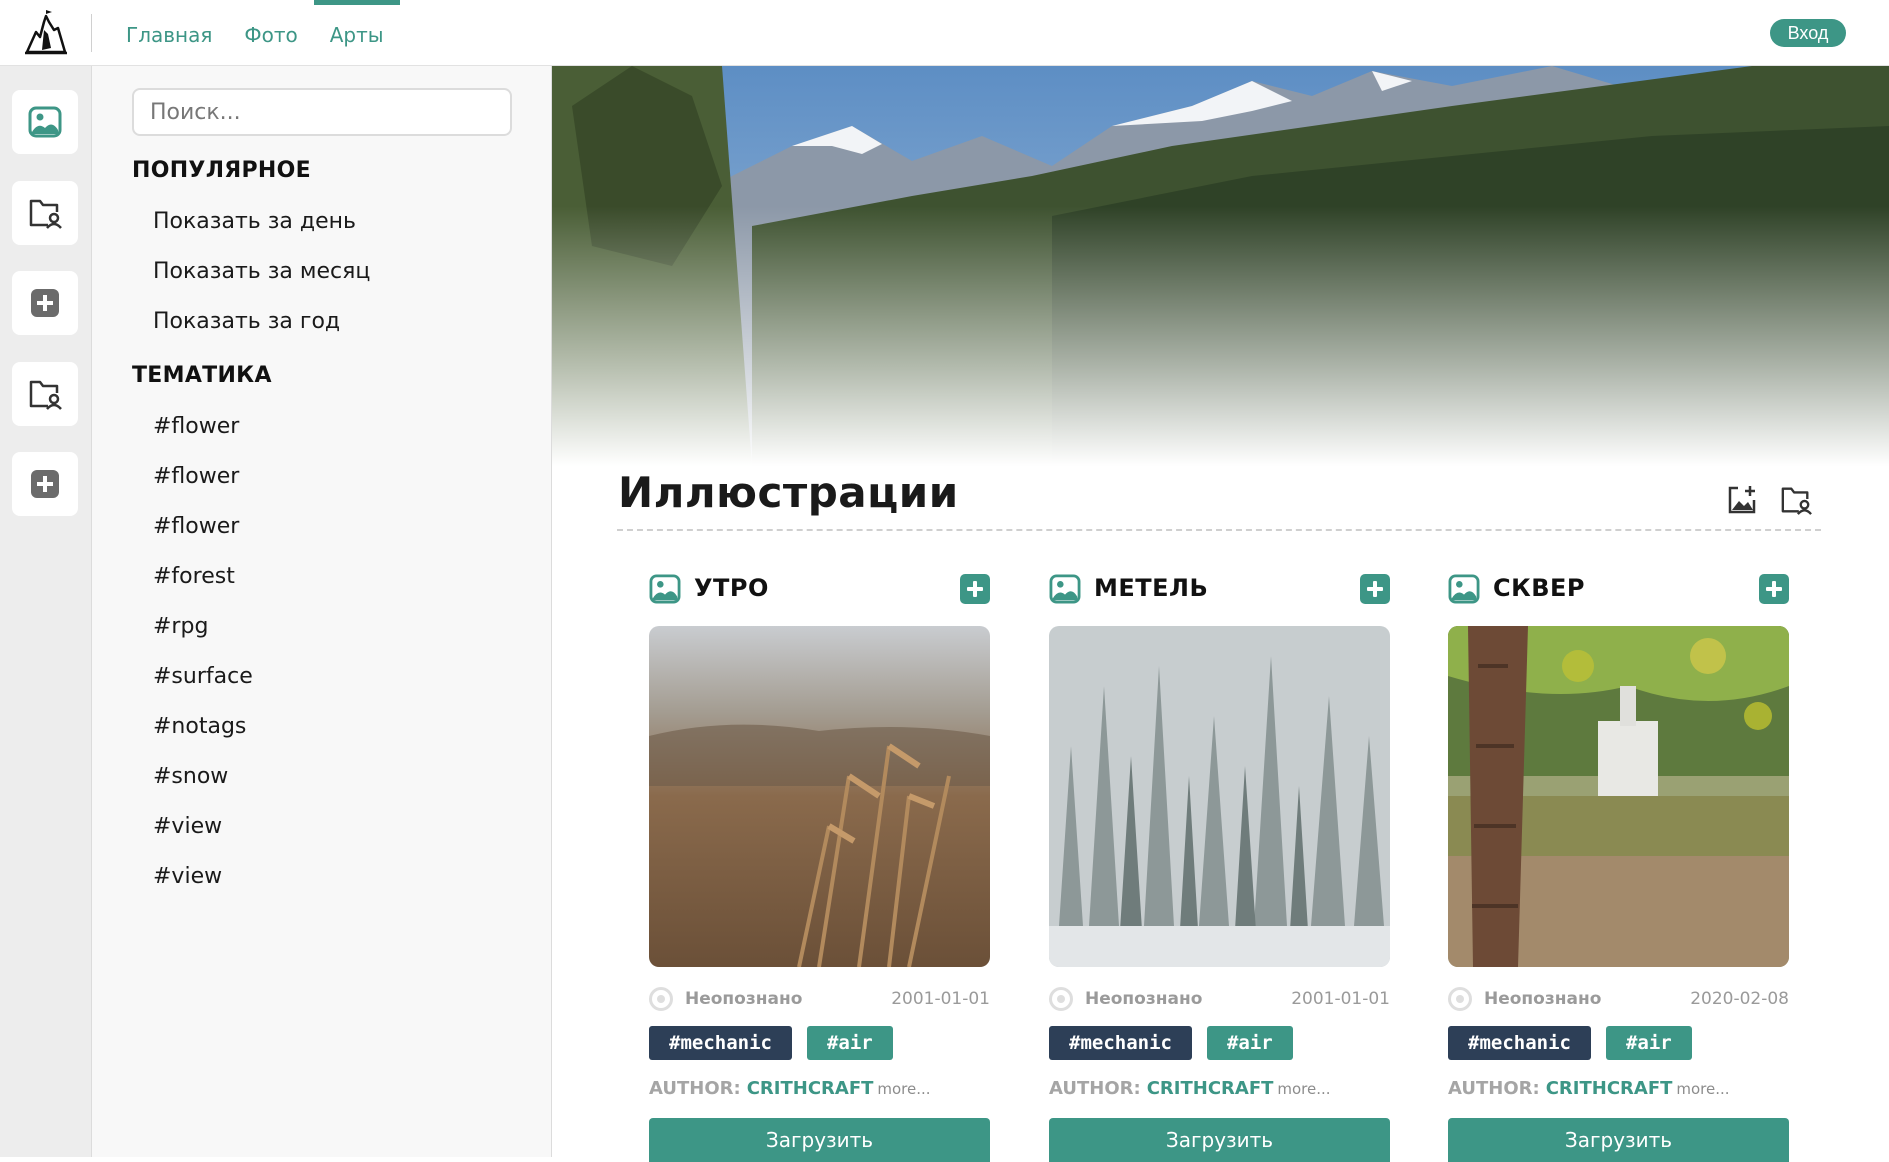 The height and width of the screenshot is (1162, 1889). Describe the element at coordinates (46, 611) in the screenshot. I see `icon-rail` at that location.